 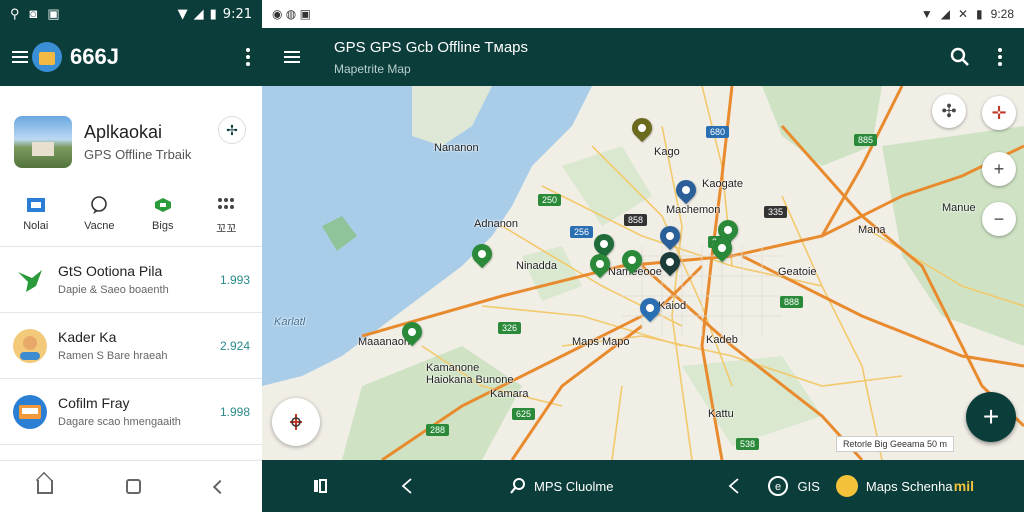 What do you see at coordinates (162, 205) in the screenshot?
I see `gift-icon` at bounding box center [162, 205].